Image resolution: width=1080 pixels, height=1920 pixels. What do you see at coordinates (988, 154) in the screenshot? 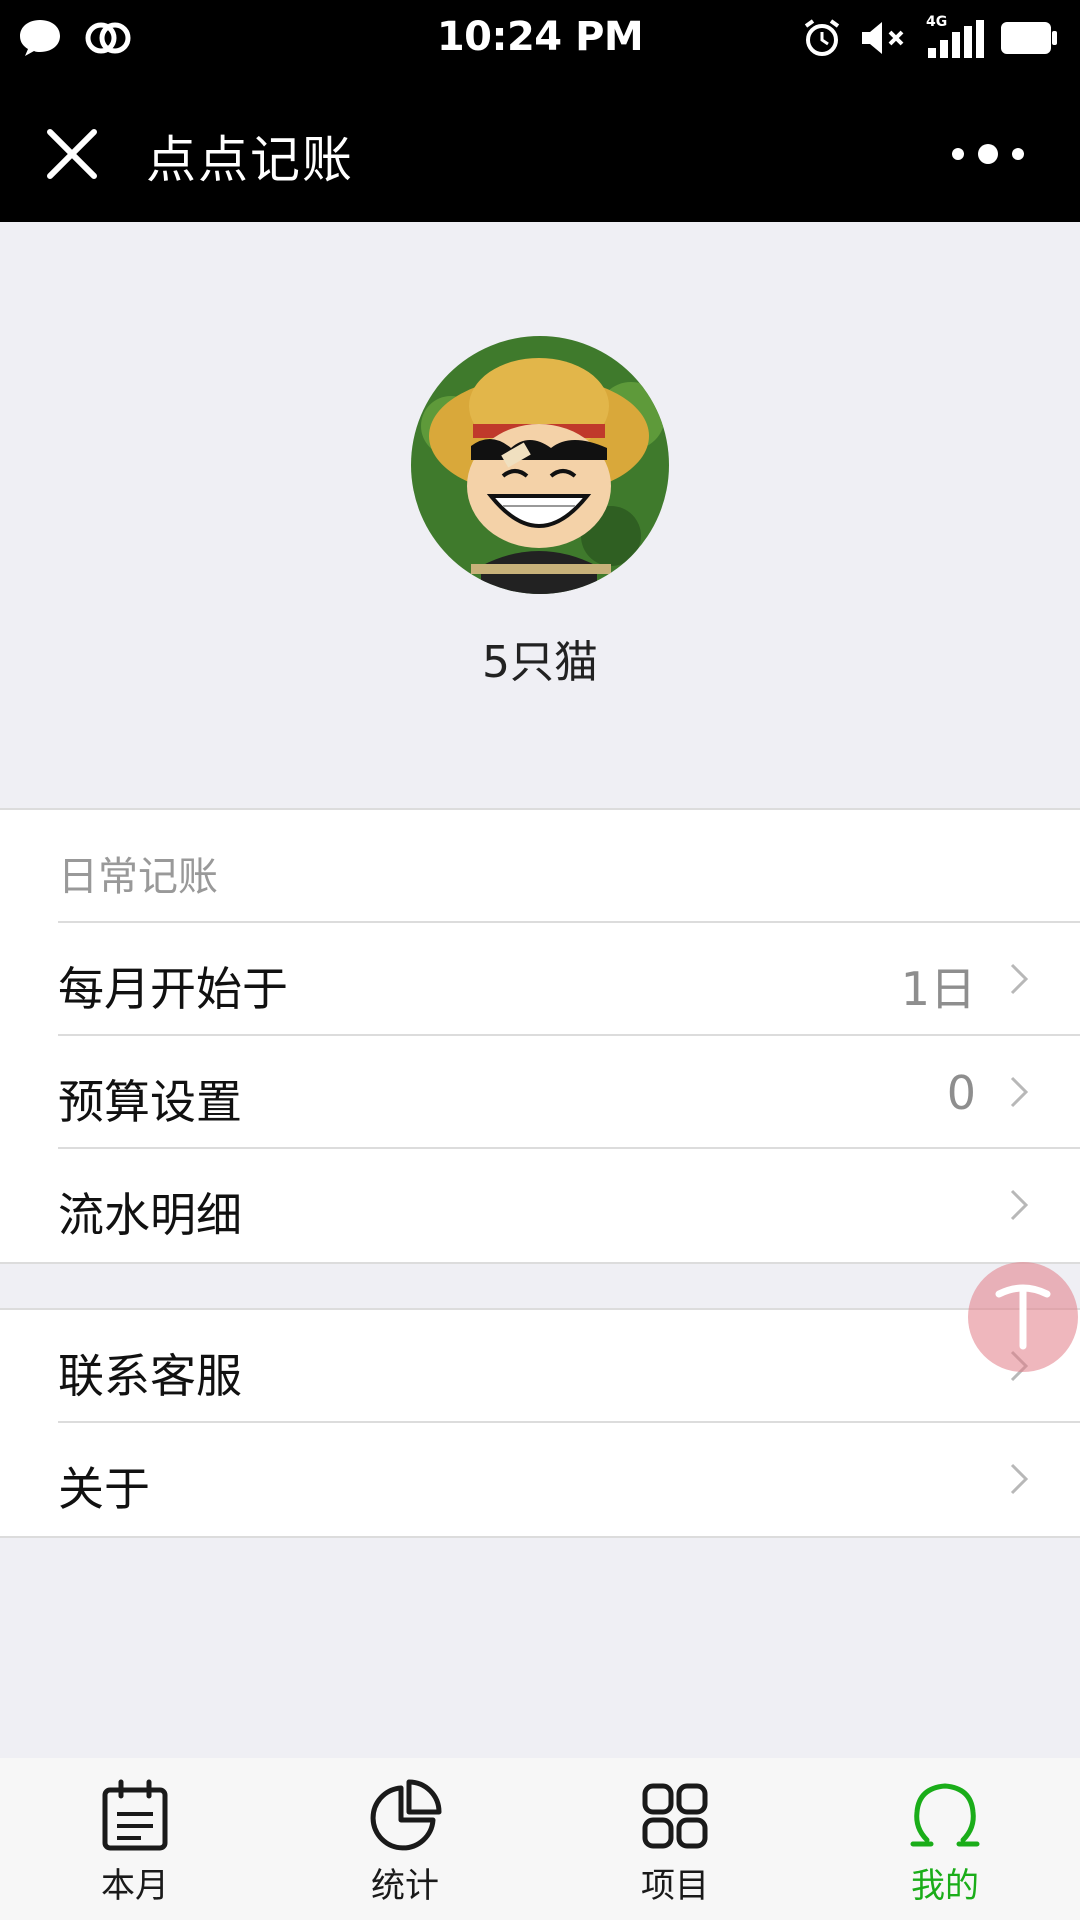
I see `more-options-icon` at bounding box center [988, 154].